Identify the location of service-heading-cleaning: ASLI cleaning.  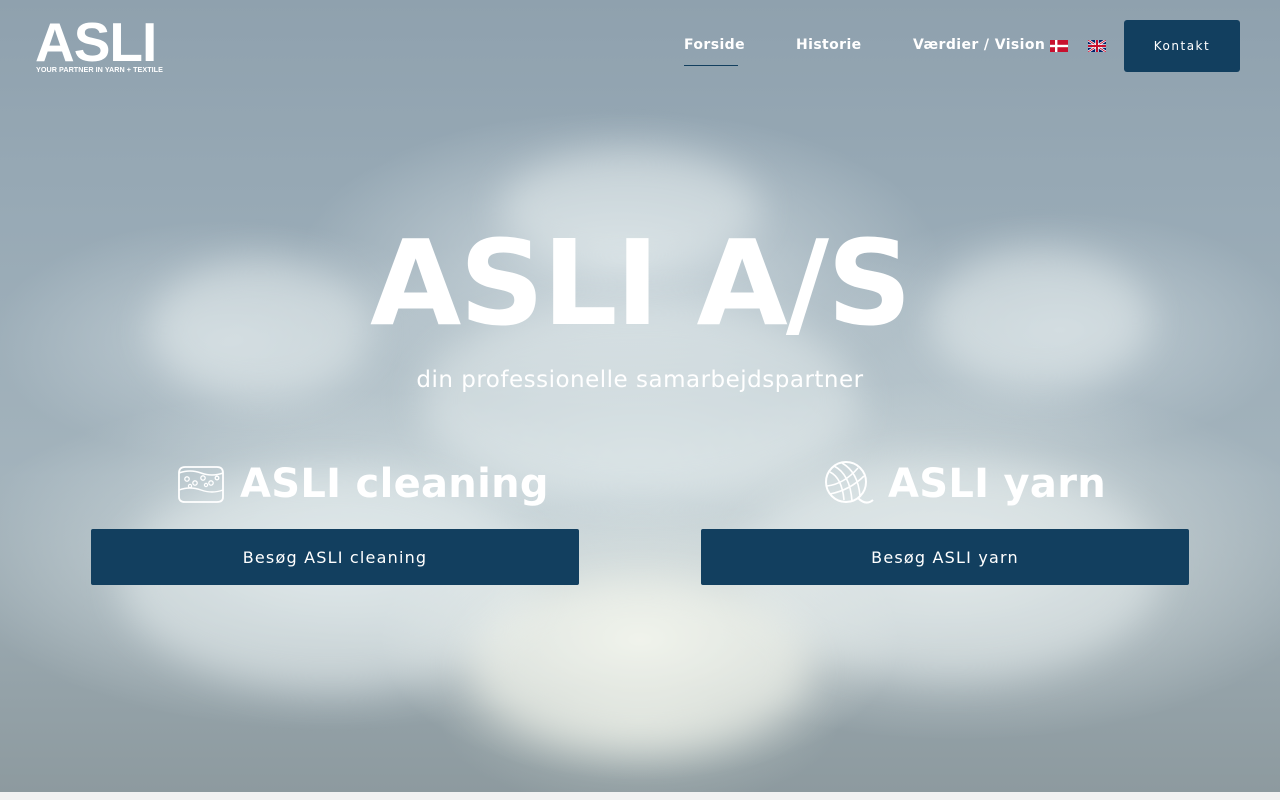
(362, 484).